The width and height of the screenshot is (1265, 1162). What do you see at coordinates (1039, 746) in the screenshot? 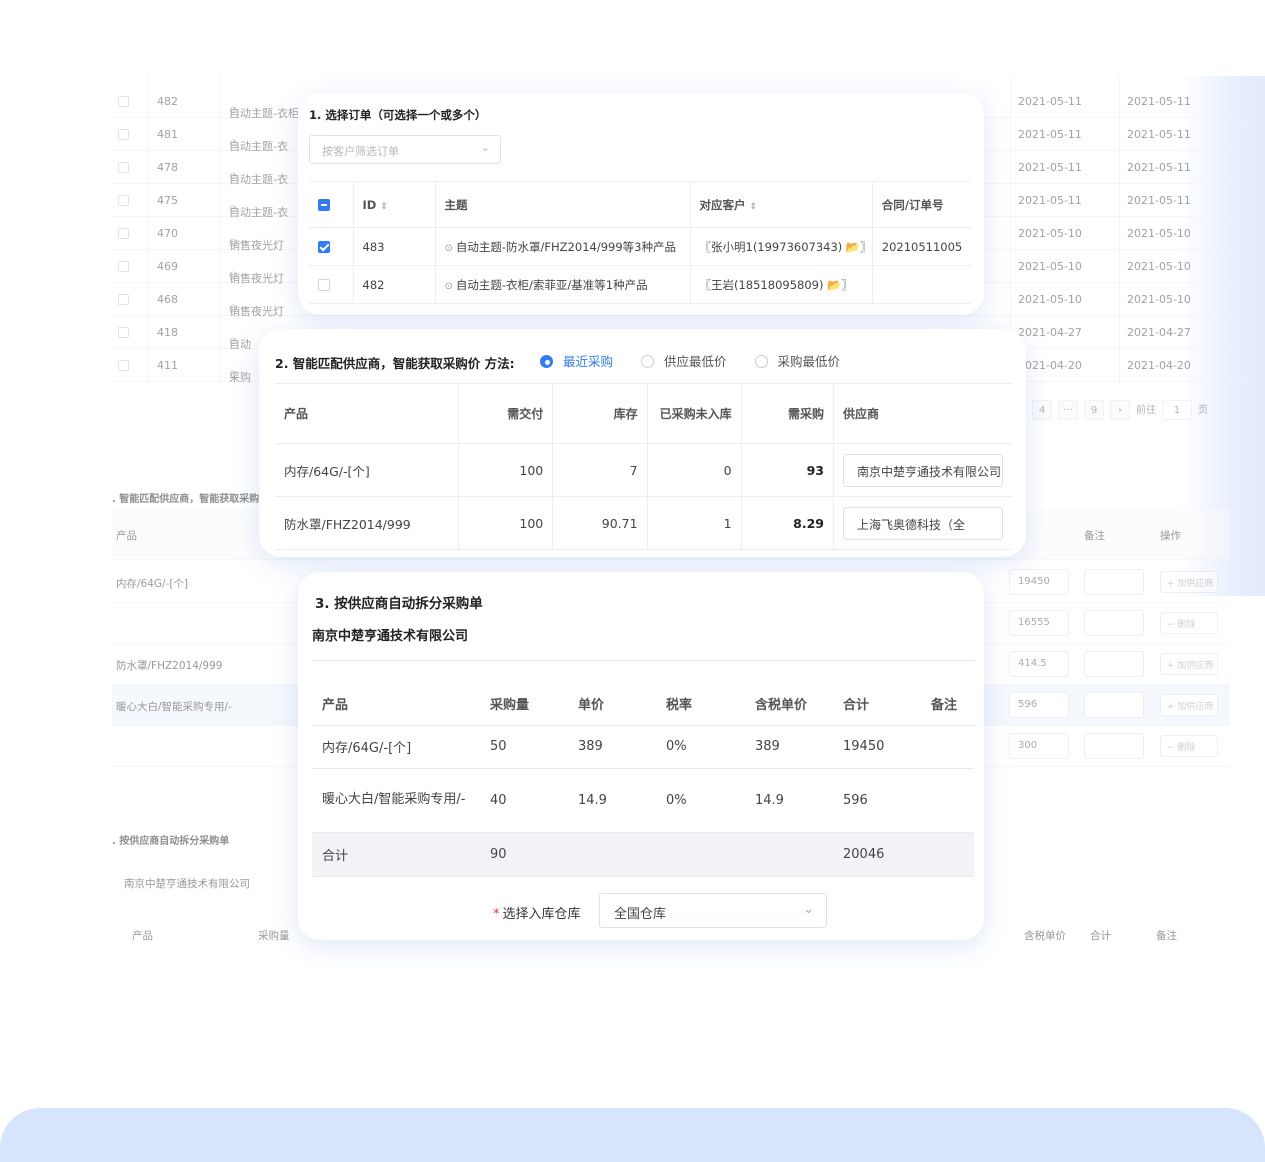
I see `amount-input: 300` at bounding box center [1039, 746].